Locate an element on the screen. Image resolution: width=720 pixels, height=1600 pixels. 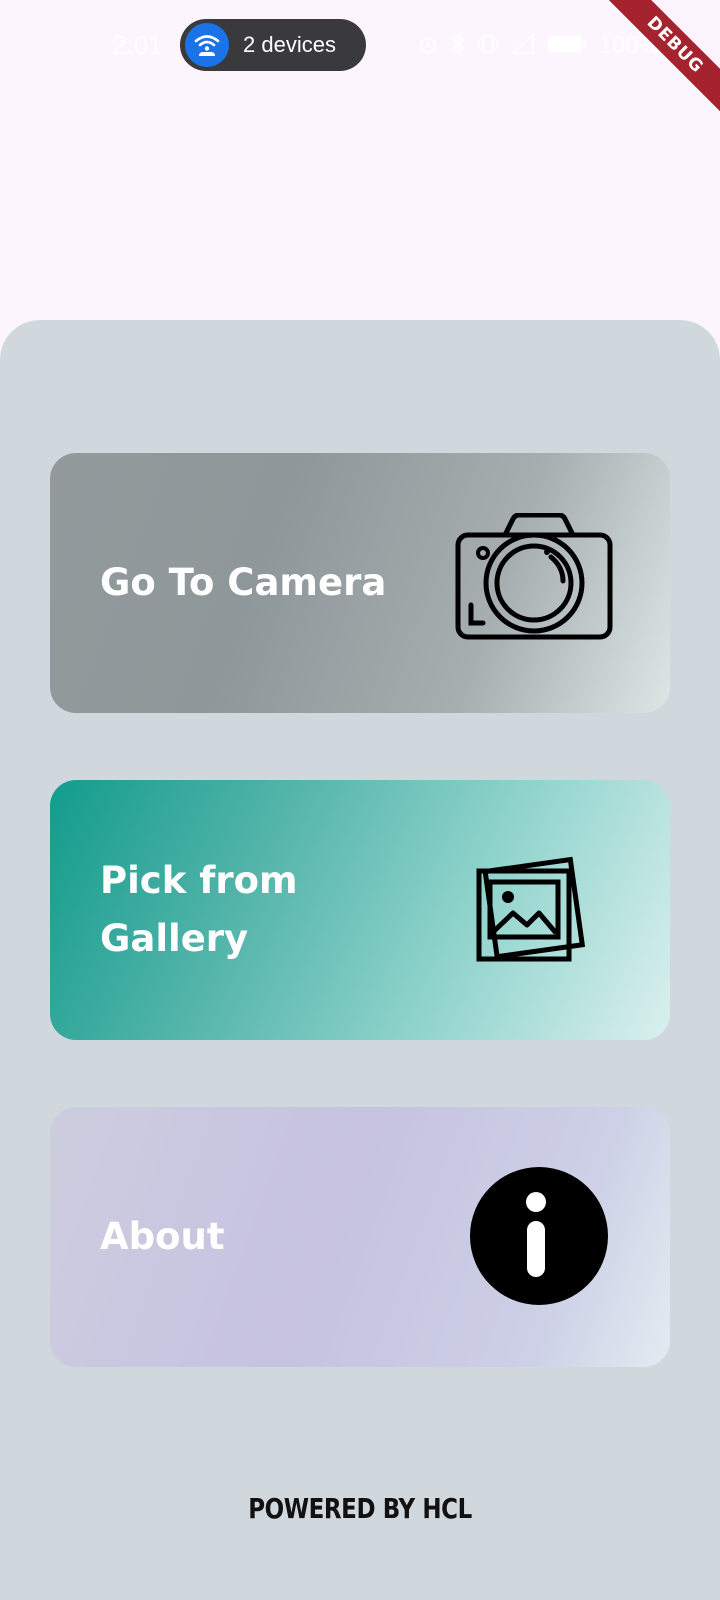
alarm-icon is located at coordinates (428, 46).